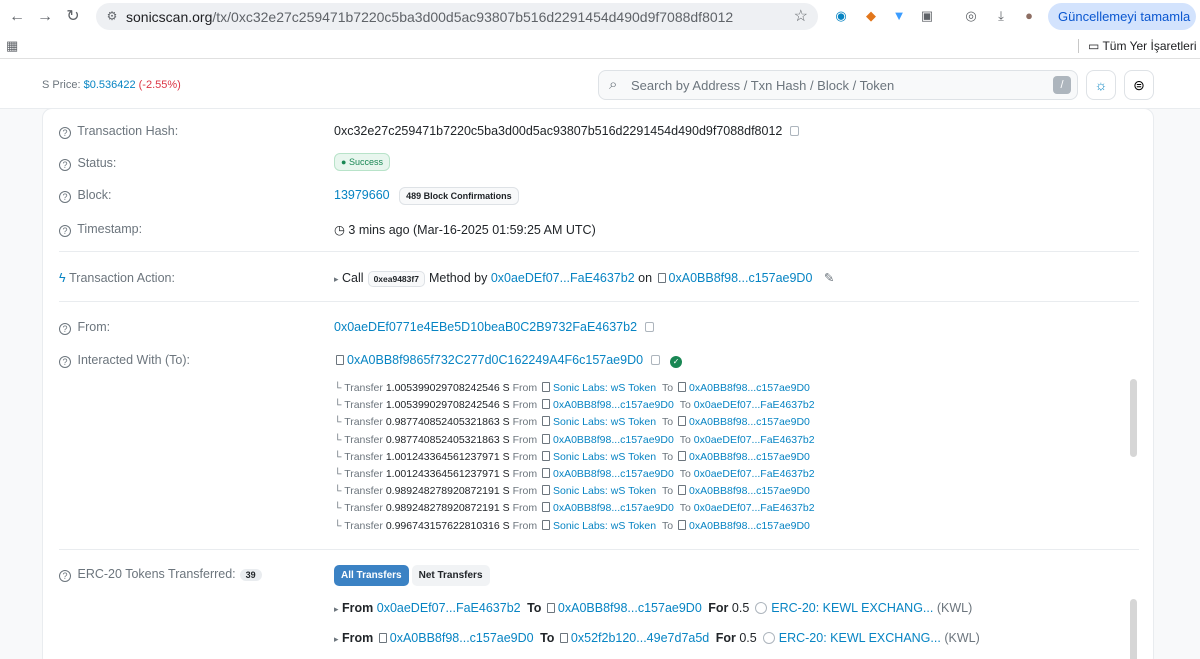  I want to click on erc20-to-link: 0x52f2b120...49e7d7a5d, so click(640, 638).